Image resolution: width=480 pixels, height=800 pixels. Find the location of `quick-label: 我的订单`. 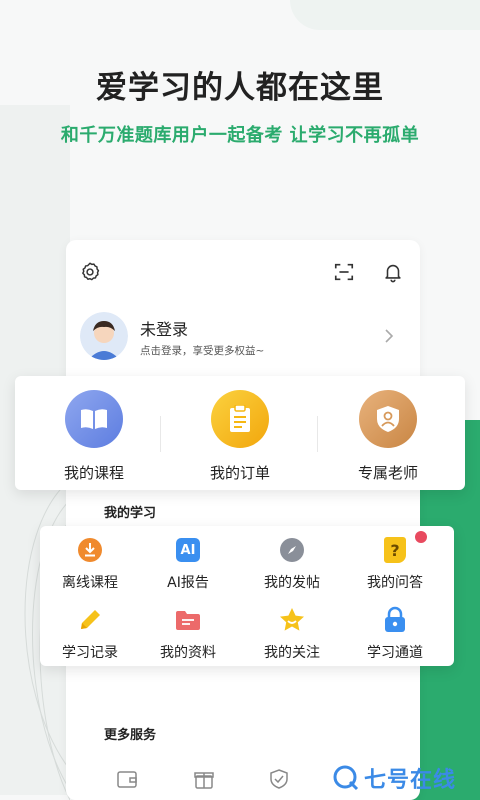

quick-label: 我的订单 is located at coordinates (239, 473).